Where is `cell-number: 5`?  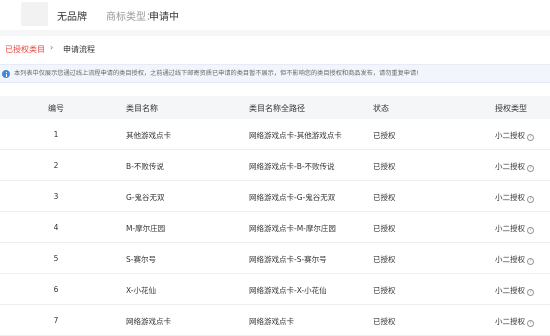
cell-number: 5 is located at coordinates (56, 258).